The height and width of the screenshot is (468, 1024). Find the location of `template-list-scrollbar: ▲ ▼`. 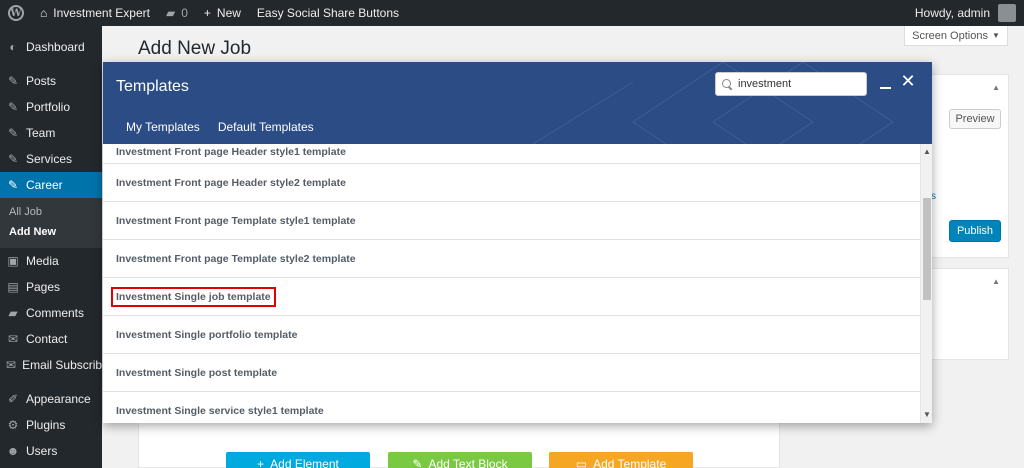

template-list-scrollbar: ▲ ▼ is located at coordinates (926, 283).